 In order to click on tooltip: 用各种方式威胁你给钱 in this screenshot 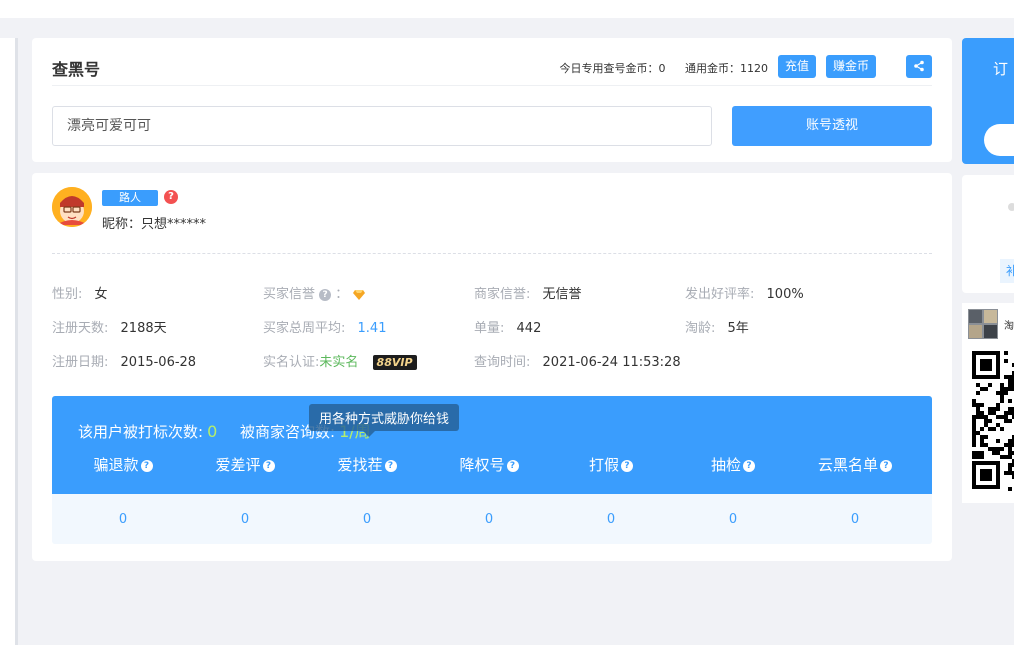, I will do `click(384, 420)`.